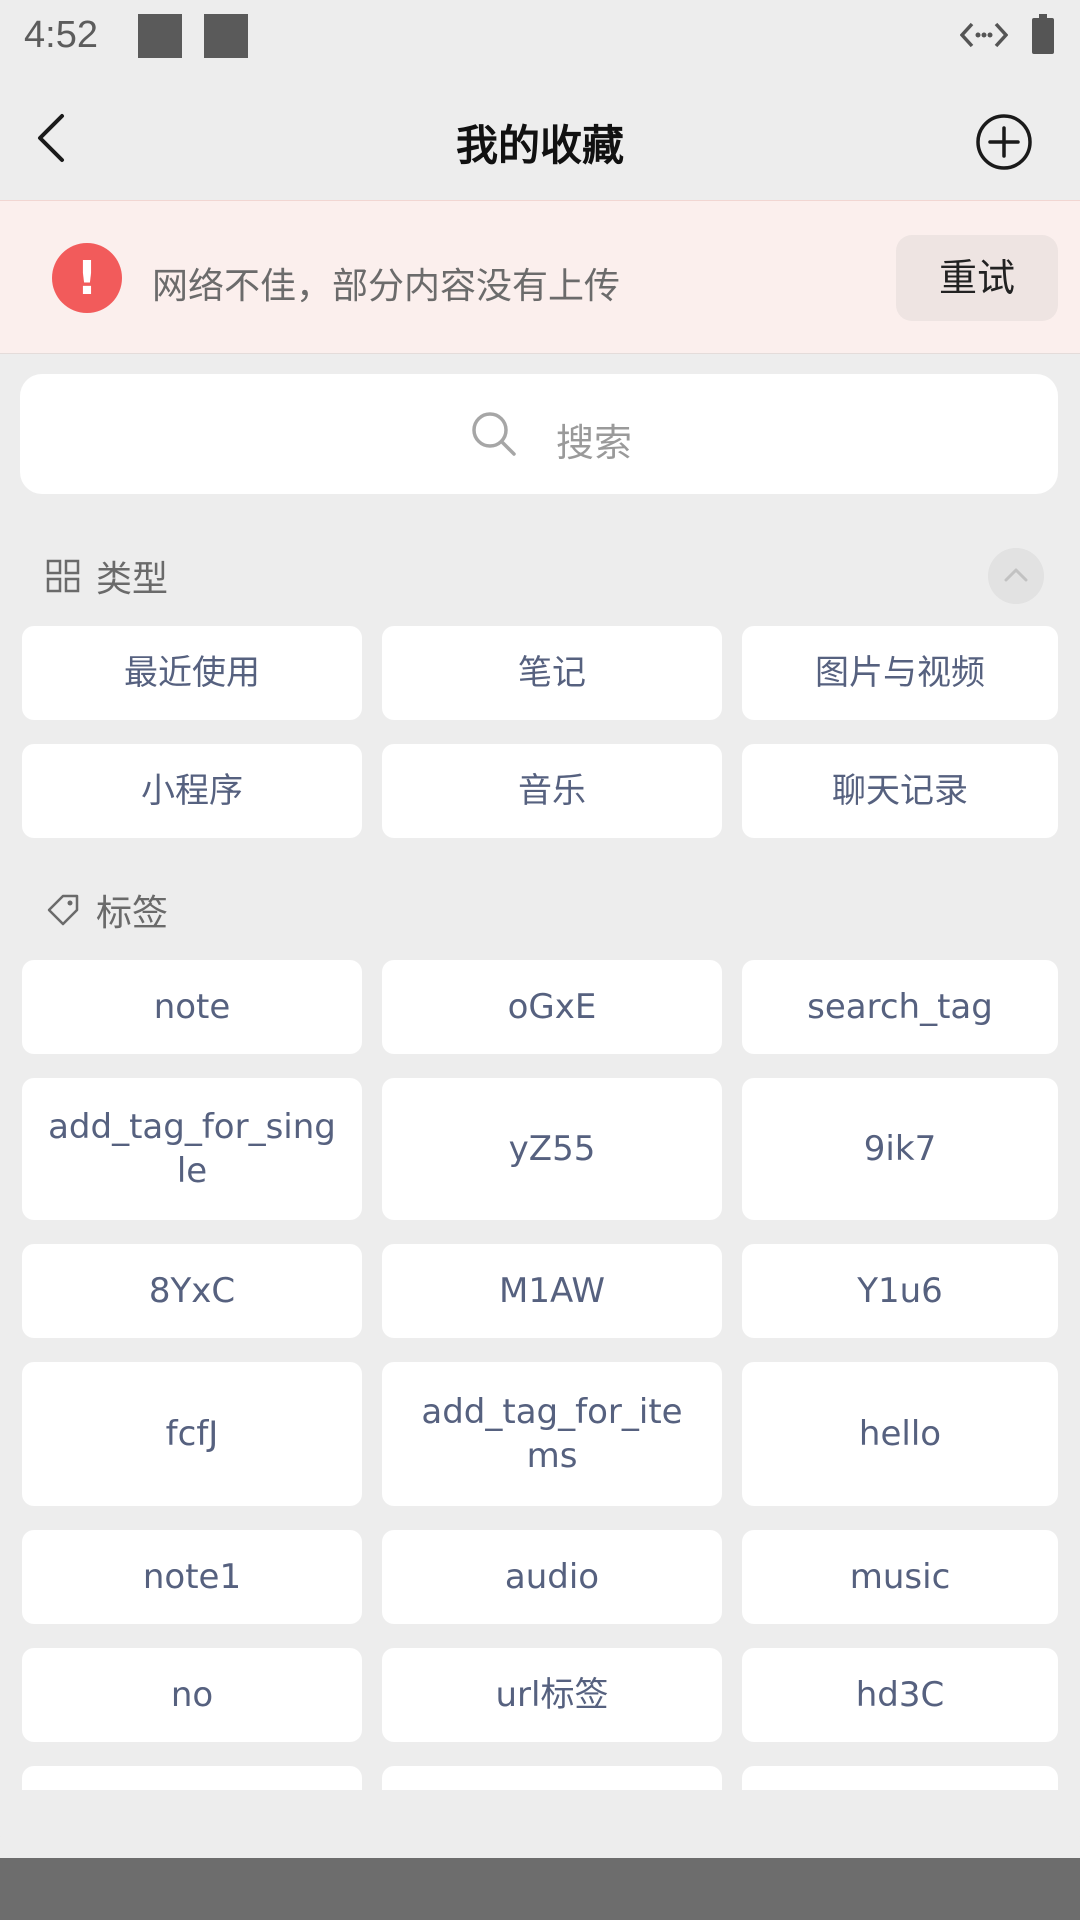  I want to click on tag-chip: note1, so click(192, 1577).